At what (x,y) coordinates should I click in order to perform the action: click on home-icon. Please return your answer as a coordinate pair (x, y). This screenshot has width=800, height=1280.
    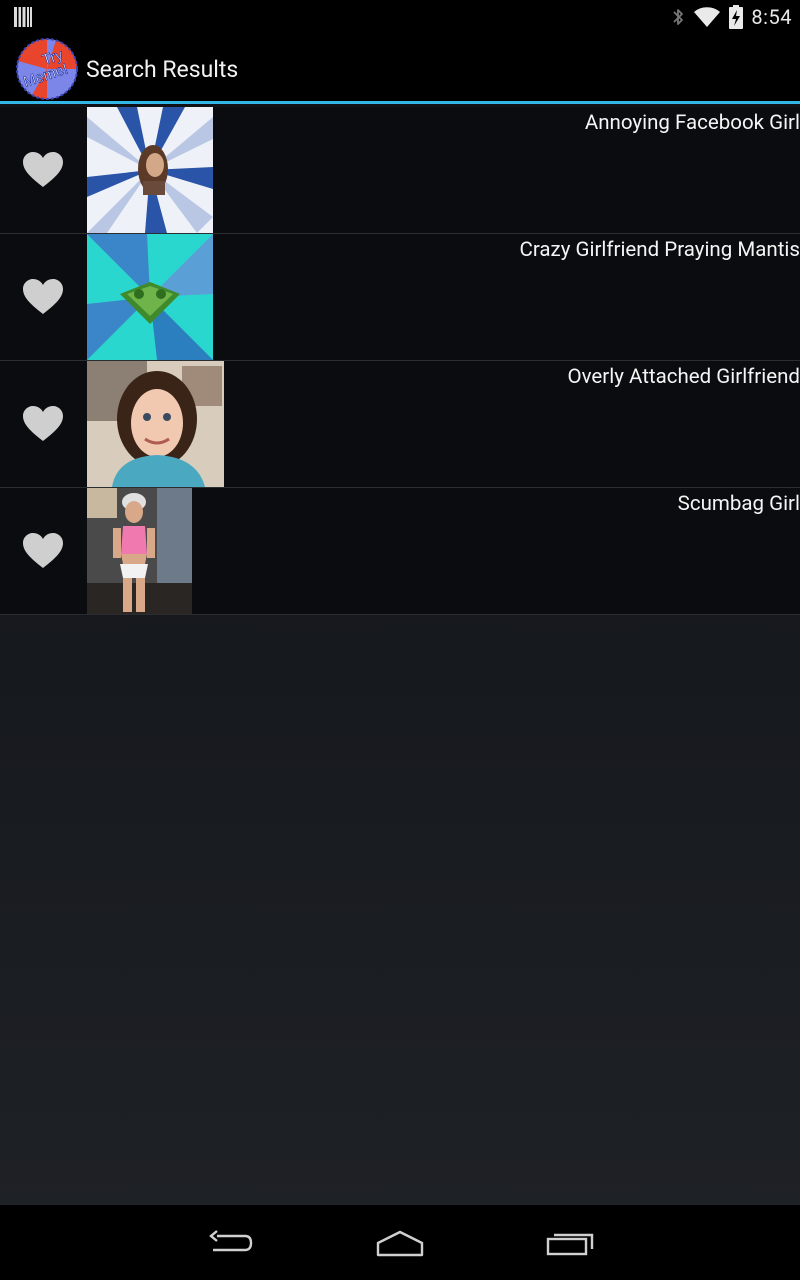
    Looking at the image, I should click on (400, 1243).